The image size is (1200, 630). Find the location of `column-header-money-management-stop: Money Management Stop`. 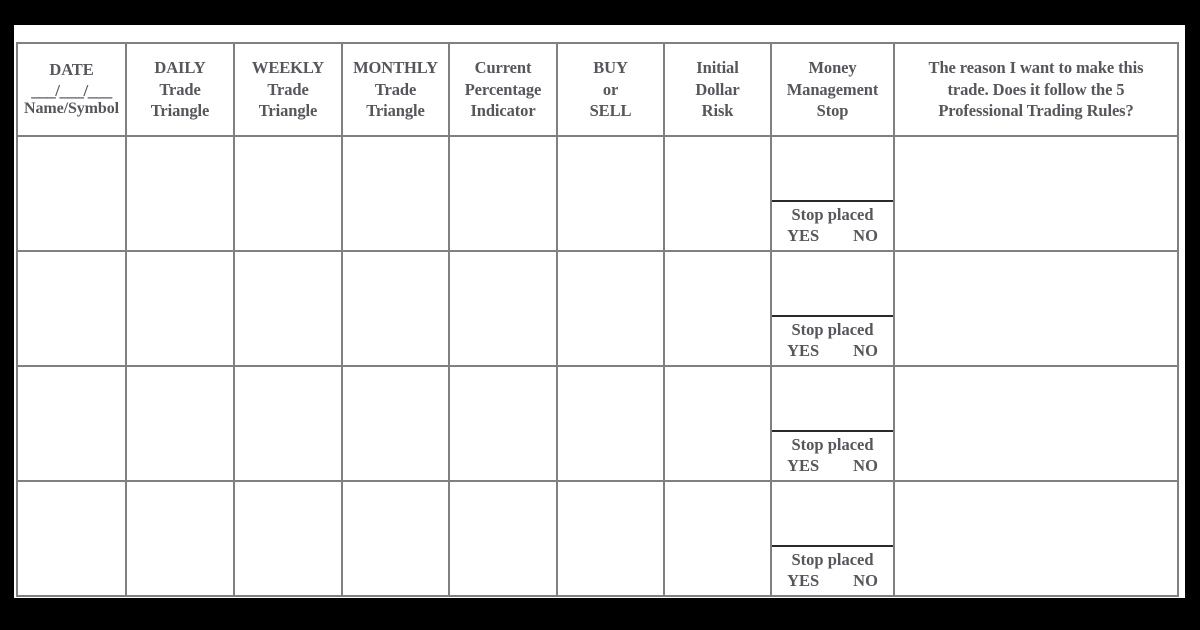

column-header-money-management-stop: Money Management Stop is located at coordinates (832, 89).